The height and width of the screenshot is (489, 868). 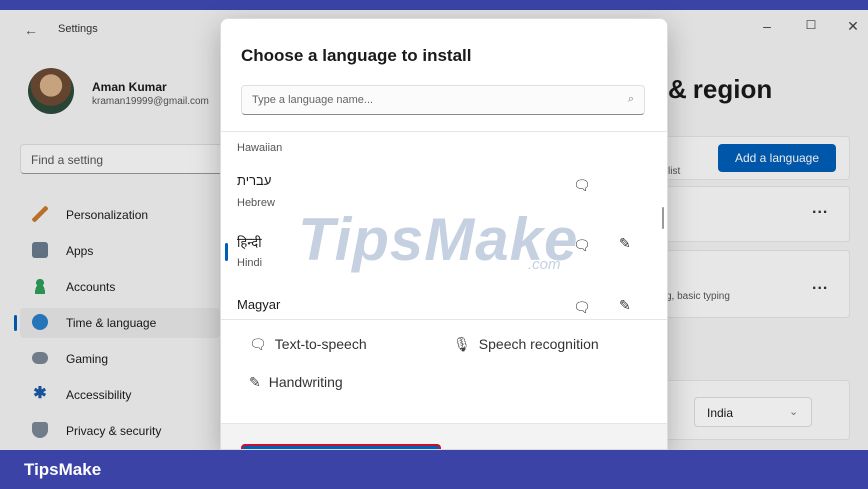 I want to click on sidebar-item-personalization: Personalization, so click(x=120, y=215).